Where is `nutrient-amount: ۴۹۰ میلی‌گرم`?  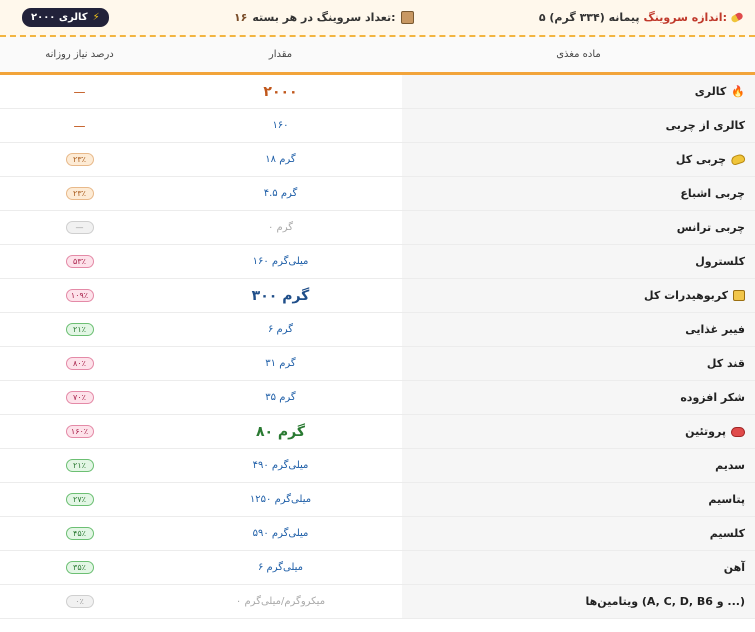 nutrient-amount: ۴۹۰ میلی‌گرم is located at coordinates (280, 465).